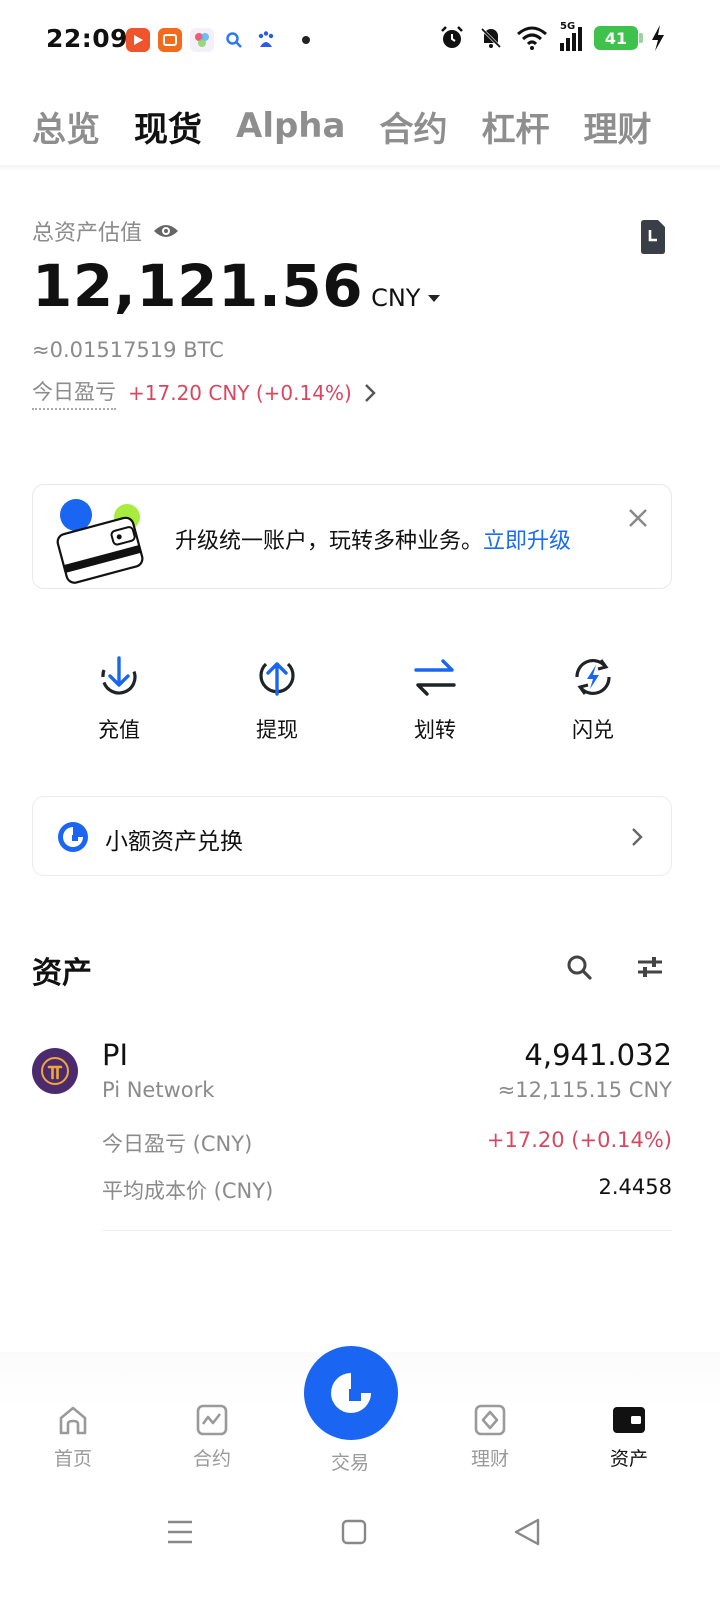 This screenshot has width=720, height=1604. What do you see at coordinates (413, 126) in the screenshot?
I see `tab-futures: 合约` at bounding box center [413, 126].